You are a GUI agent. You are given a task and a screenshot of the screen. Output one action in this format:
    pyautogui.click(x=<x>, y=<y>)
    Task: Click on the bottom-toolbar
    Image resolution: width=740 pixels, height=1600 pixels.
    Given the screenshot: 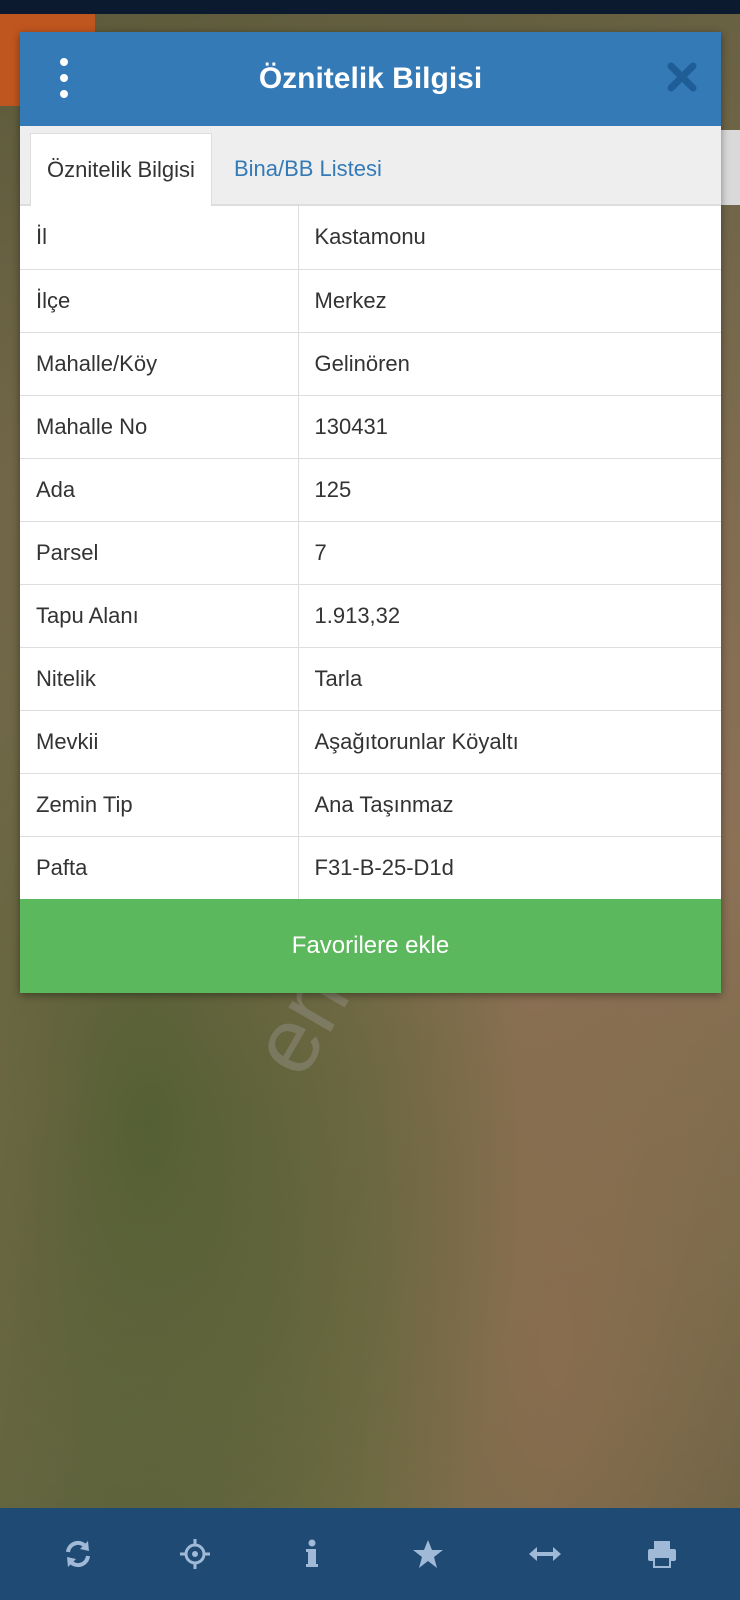 What is the action you would take?
    pyautogui.click(x=370, y=1554)
    